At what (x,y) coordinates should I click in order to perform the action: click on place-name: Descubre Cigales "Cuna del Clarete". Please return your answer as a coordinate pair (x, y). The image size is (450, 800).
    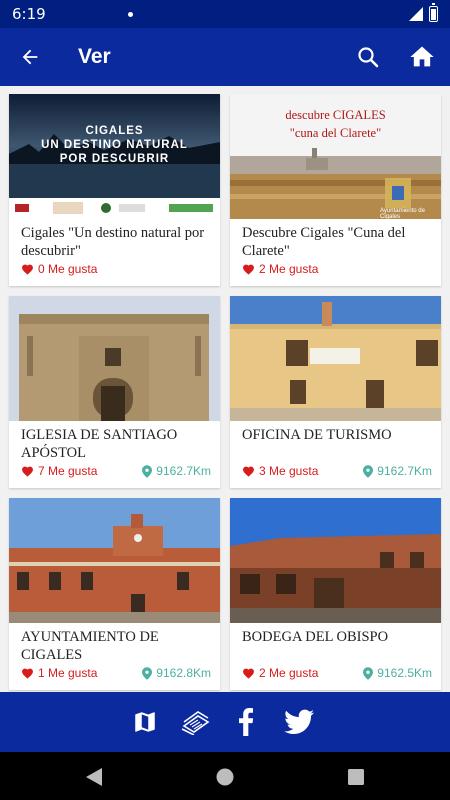
    Looking at the image, I should click on (324, 242).